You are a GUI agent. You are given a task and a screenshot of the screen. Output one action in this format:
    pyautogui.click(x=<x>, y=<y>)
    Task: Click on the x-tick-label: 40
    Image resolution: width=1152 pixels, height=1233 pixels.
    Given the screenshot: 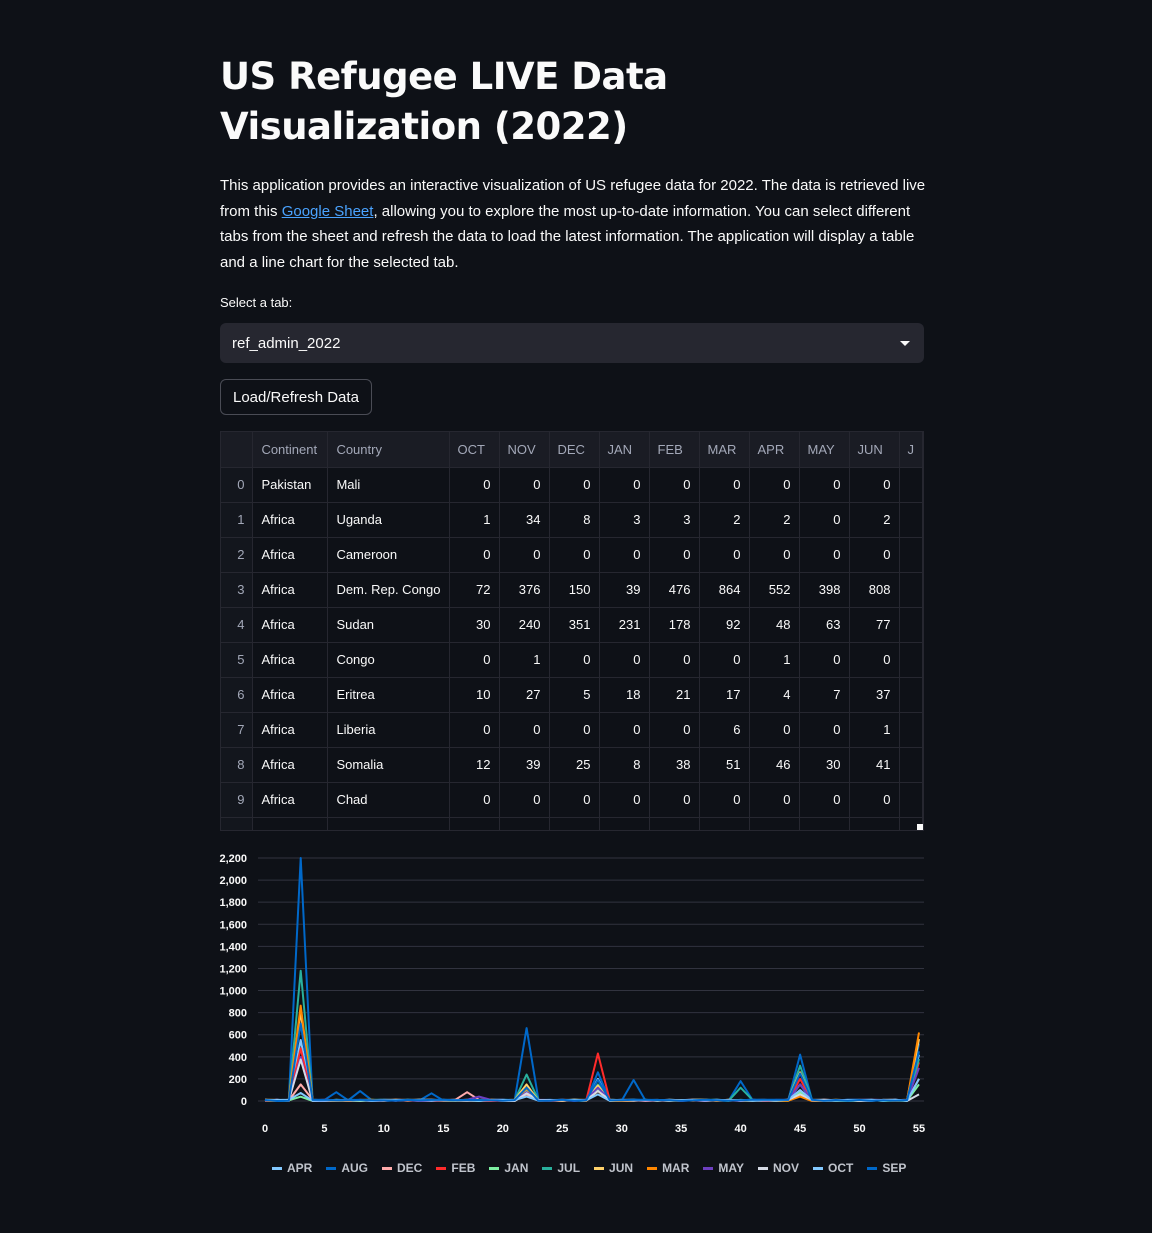 What is the action you would take?
    pyautogui.click(x=741, y=1129)
    